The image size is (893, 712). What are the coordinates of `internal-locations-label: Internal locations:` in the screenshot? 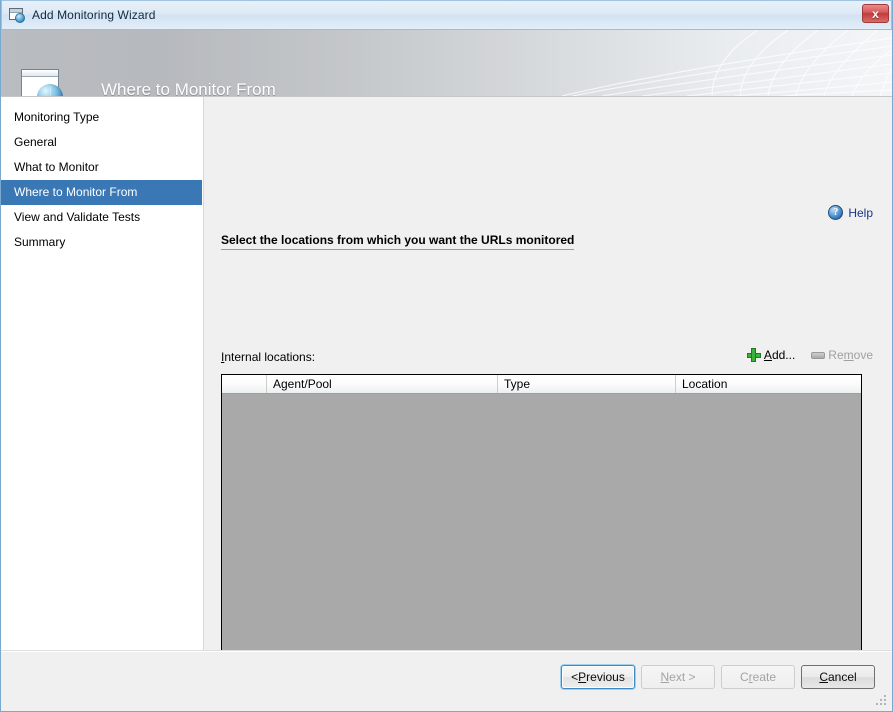 It's located at (268, 357).